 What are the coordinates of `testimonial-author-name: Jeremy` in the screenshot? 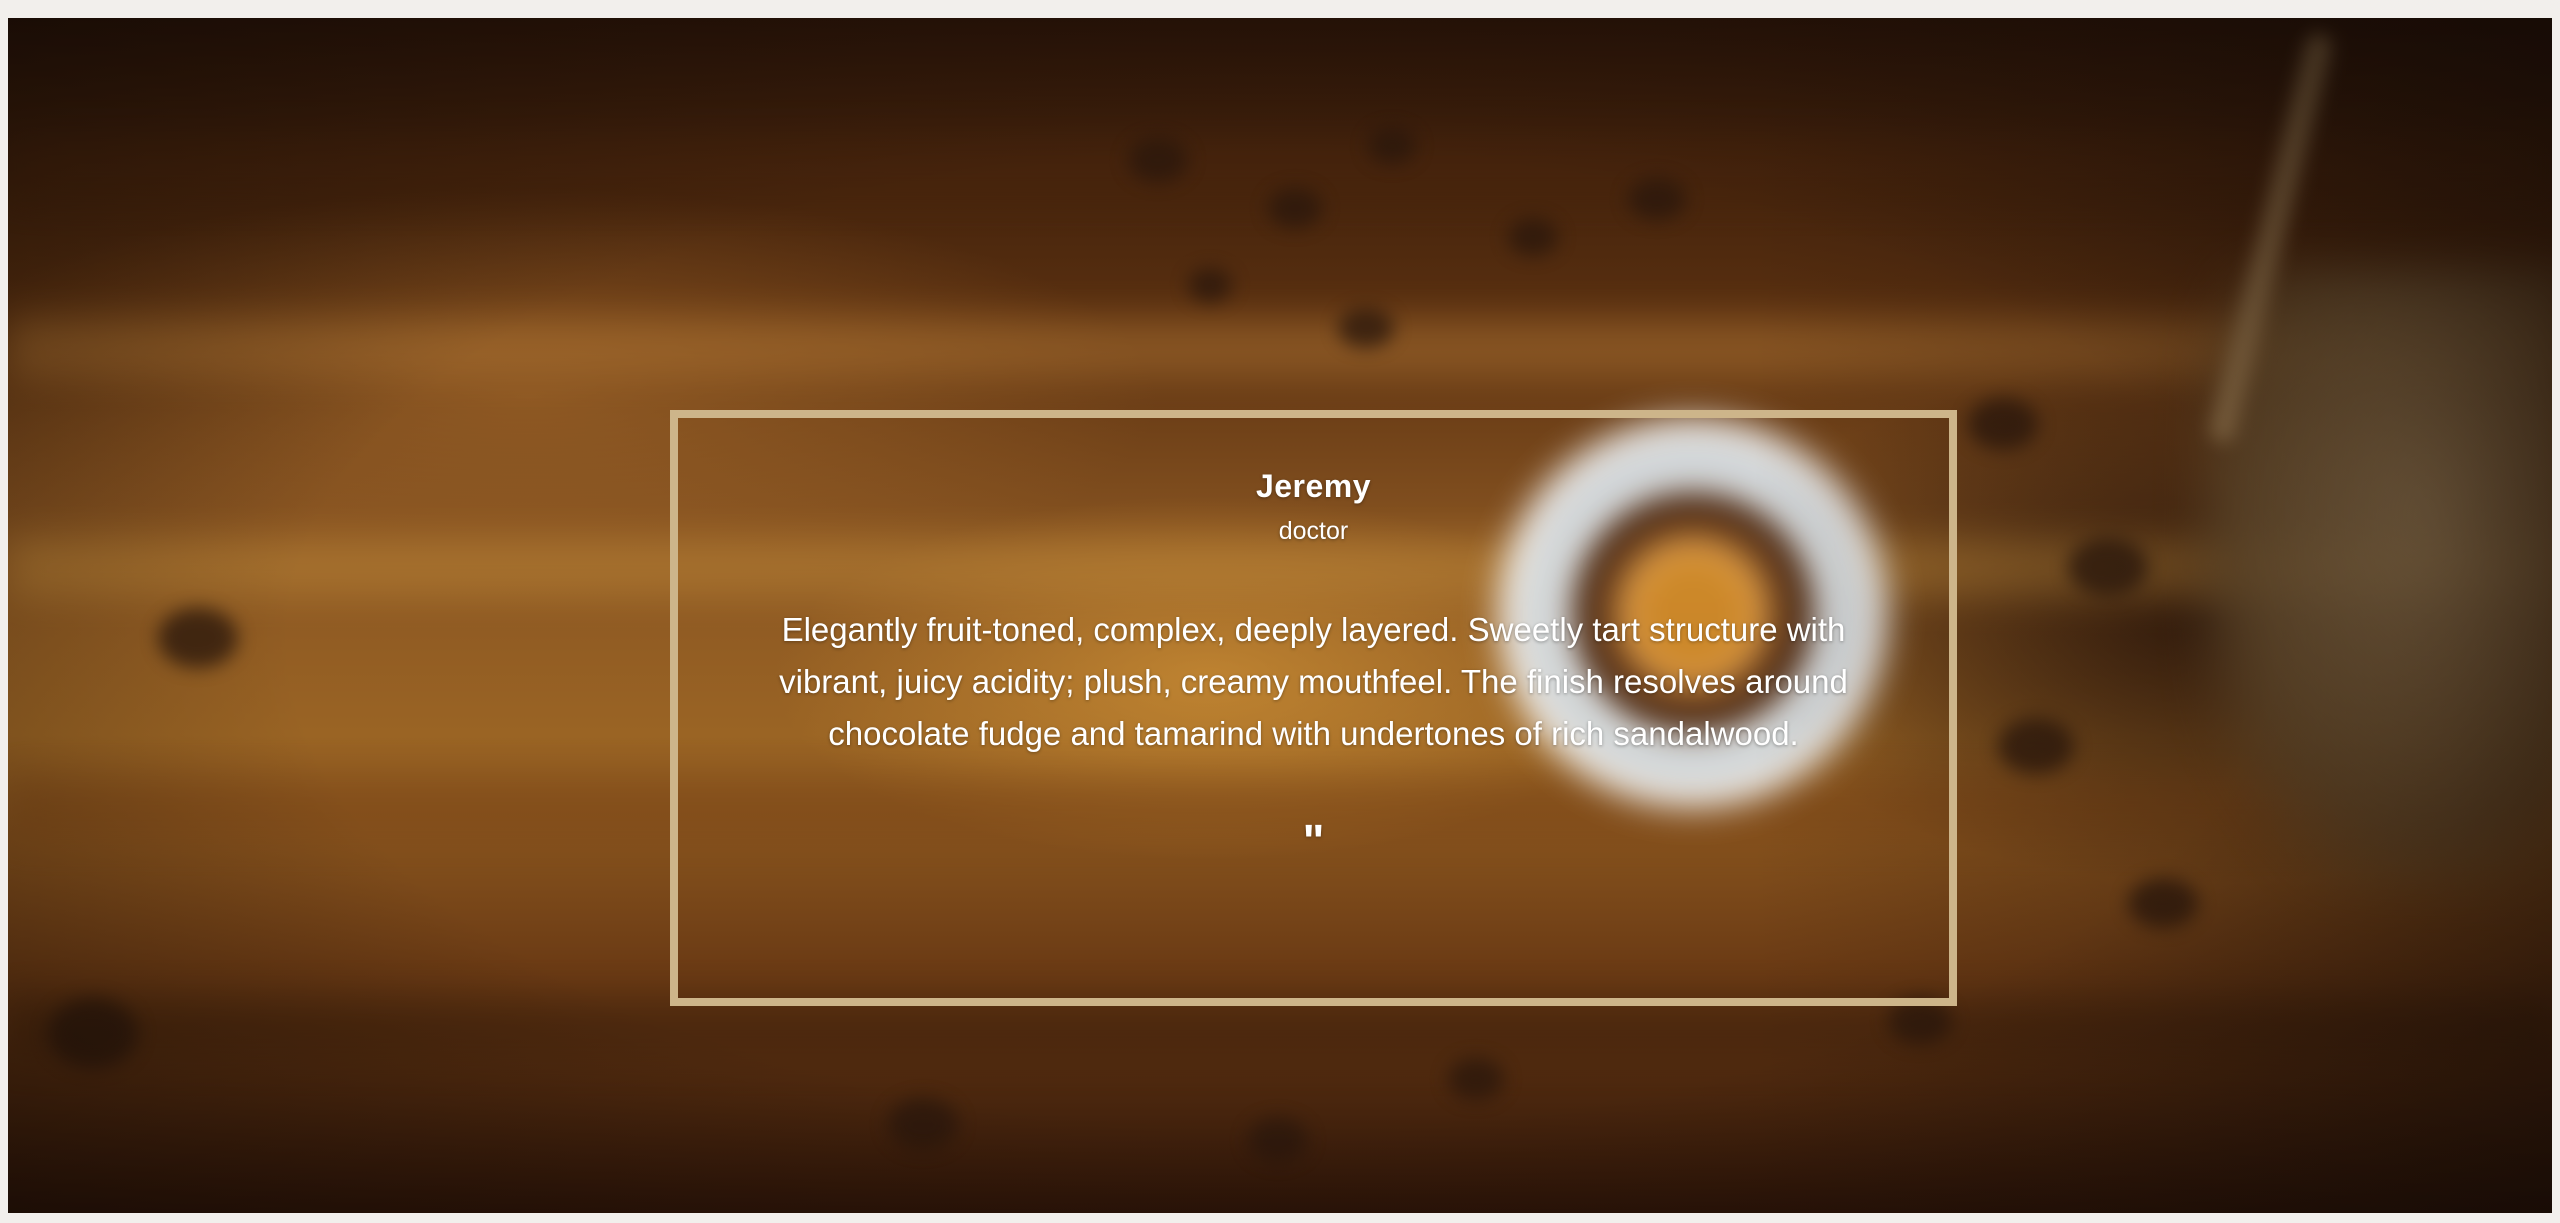 It's located at (1313, 486).